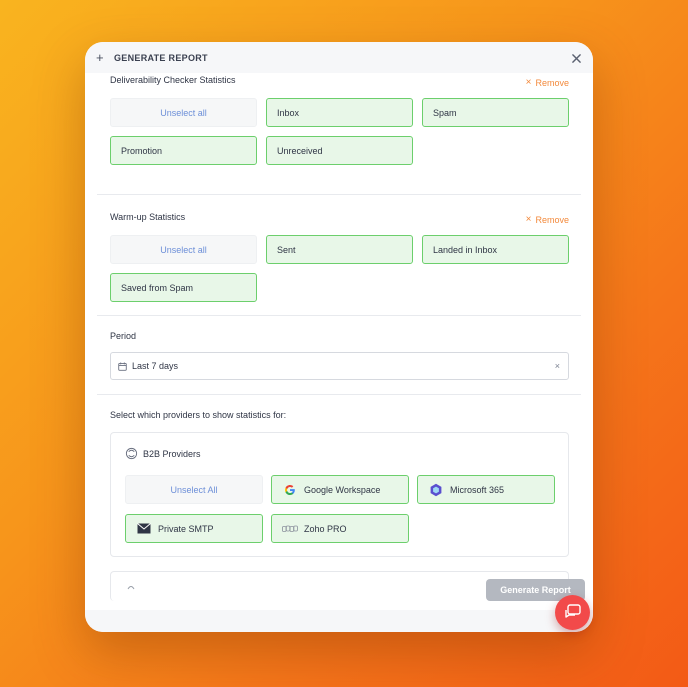 This screenshot has width=688, height=687. I want to click on period-select: Last 7 days ×, so click(339, 366).